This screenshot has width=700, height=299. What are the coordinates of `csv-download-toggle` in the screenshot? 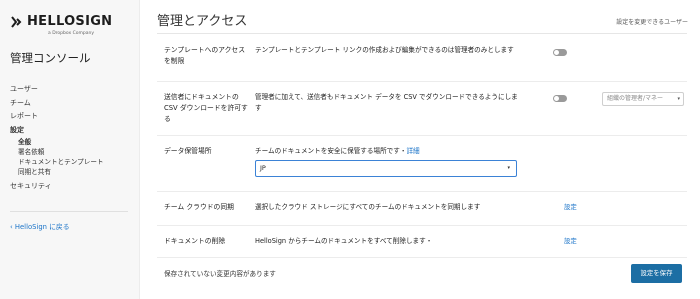 It's located at (560, 98).